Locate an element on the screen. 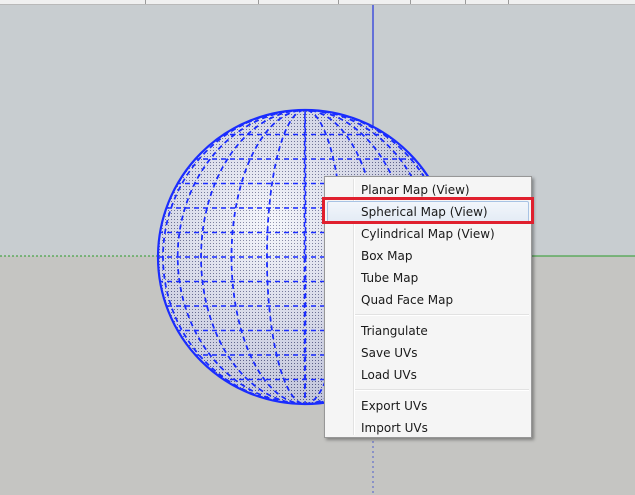 The width and height of the screenshot is (635, 495). menu-item-spherical-map: Spherical Map (View) is located at coordinates (428, 212).